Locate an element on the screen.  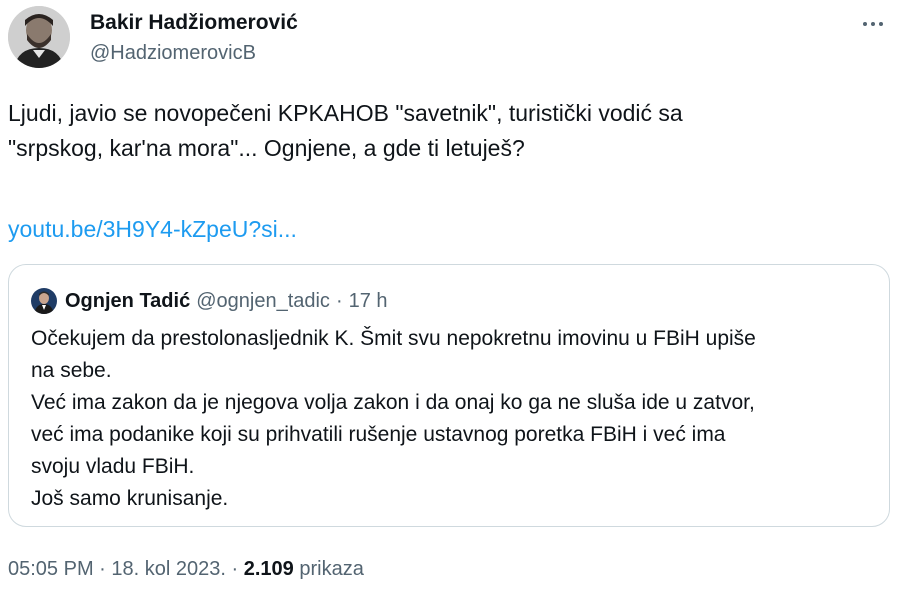
quoted-author-avatar is located at coordinates (44, 301).